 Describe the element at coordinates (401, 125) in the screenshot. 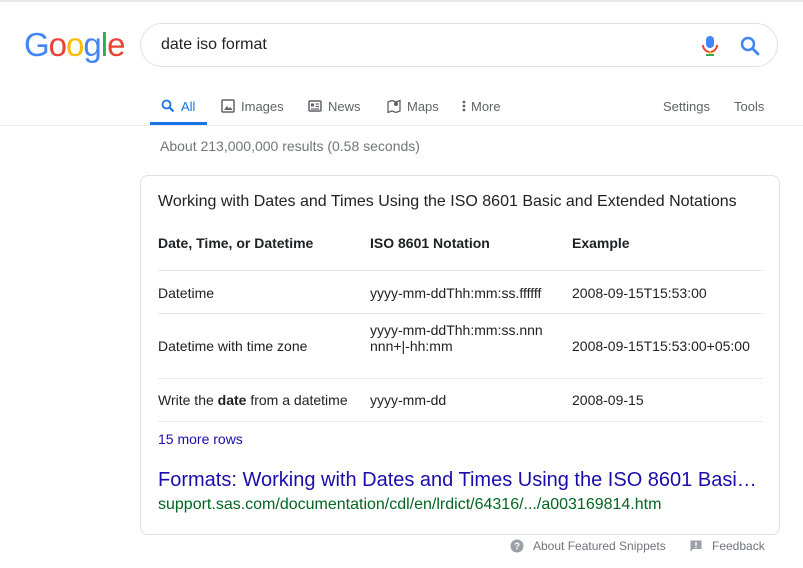

I see `tabs-divider` at that location.